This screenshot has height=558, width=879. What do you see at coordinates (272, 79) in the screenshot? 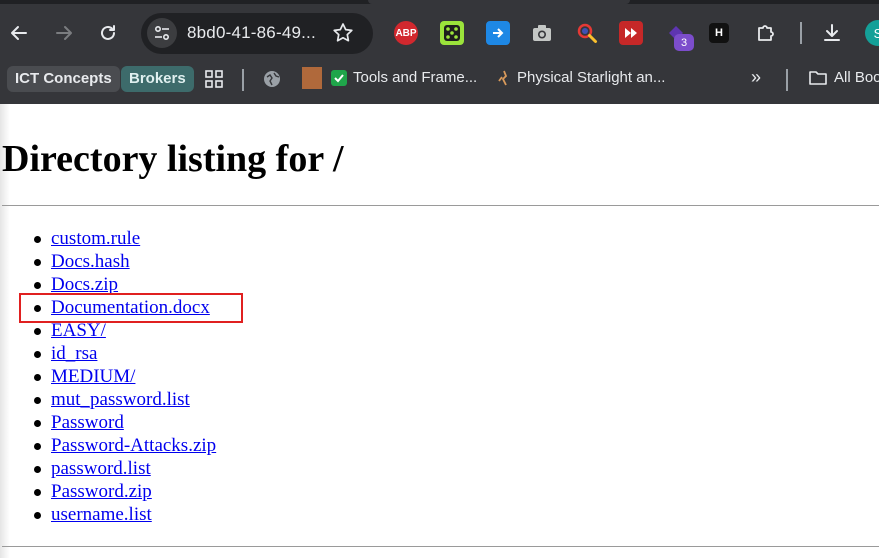
I see `globe-icon` at bounding box center [272, 79].